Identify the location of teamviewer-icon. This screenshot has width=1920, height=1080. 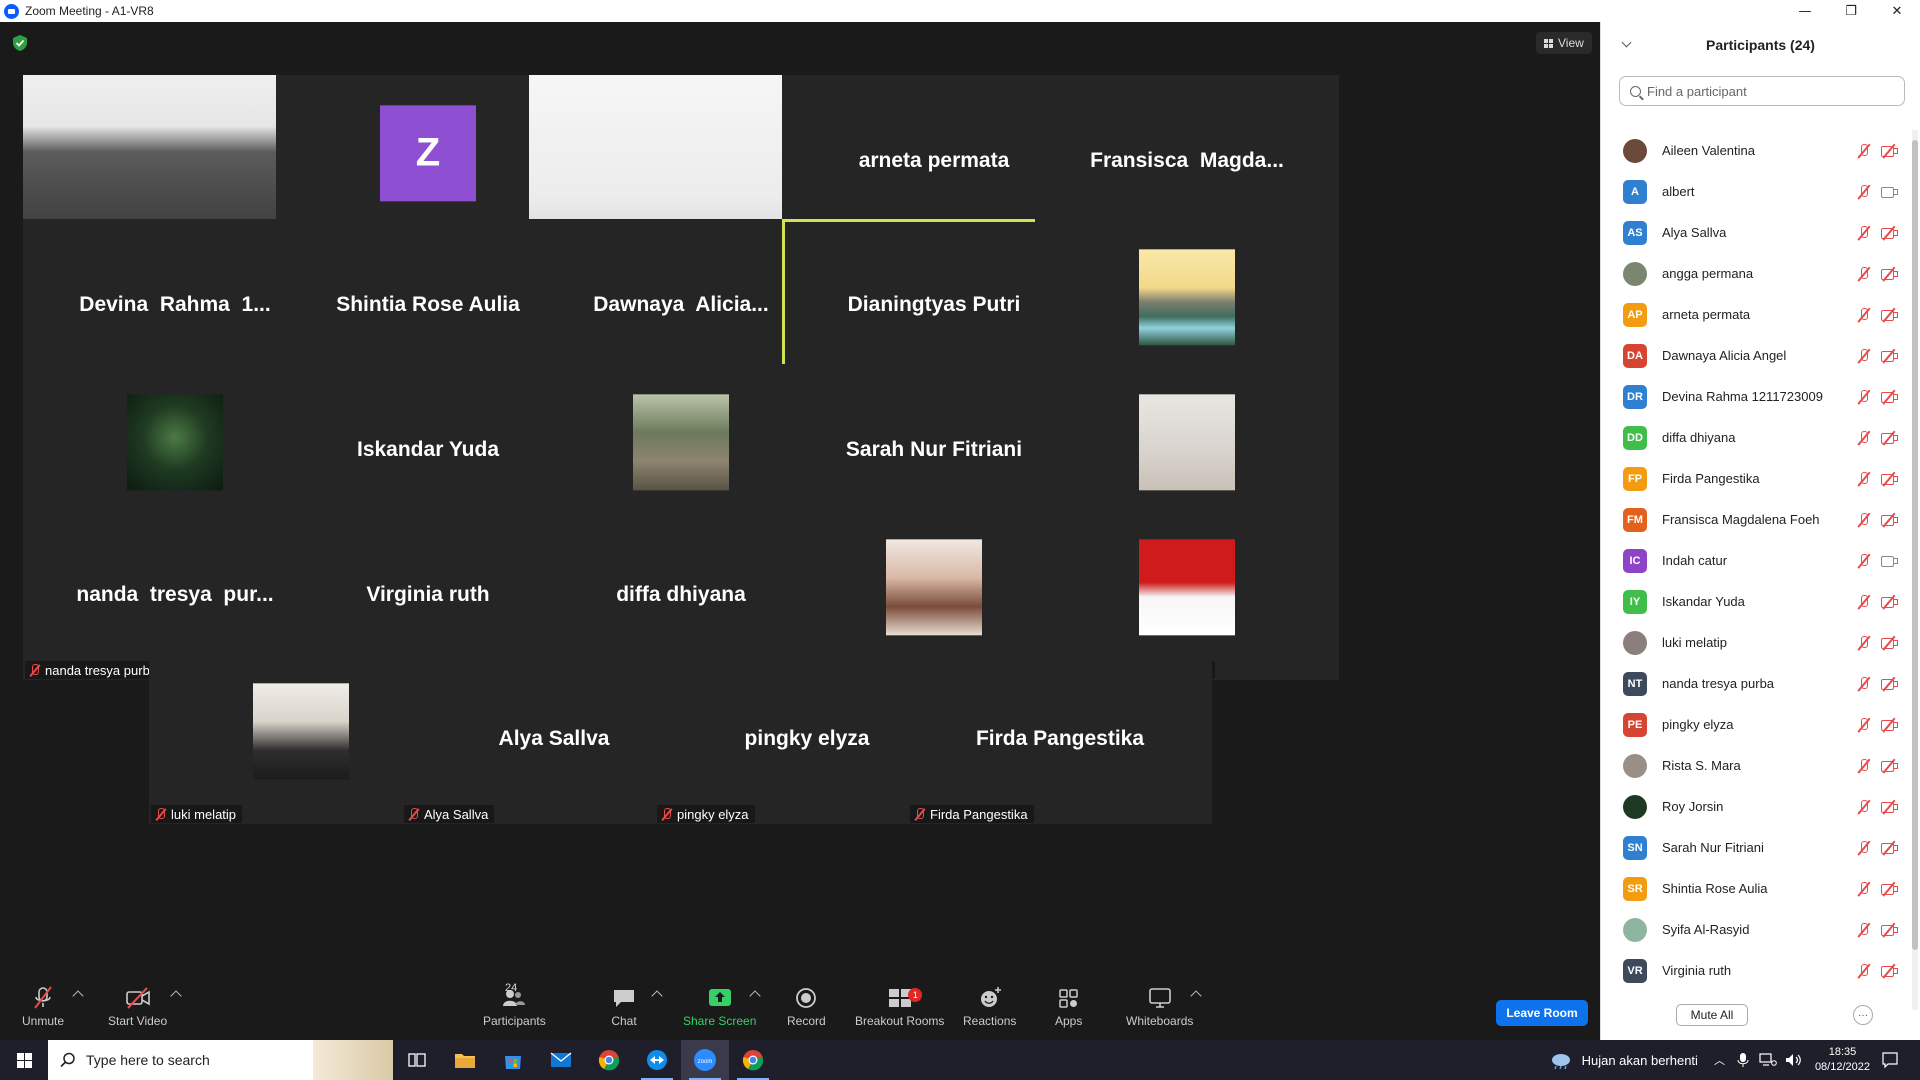
(657, 1060).